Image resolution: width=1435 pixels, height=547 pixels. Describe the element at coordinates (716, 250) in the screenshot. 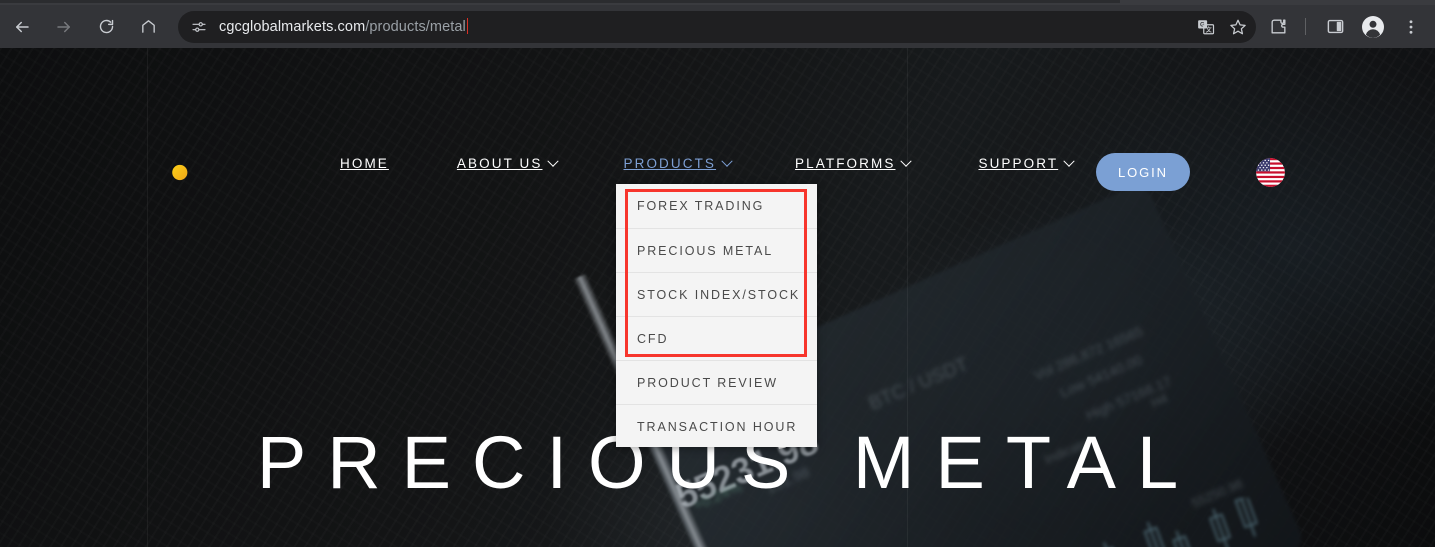

I see `dropdown-item-precious-metal: PRECIOUS METAL` at that location.